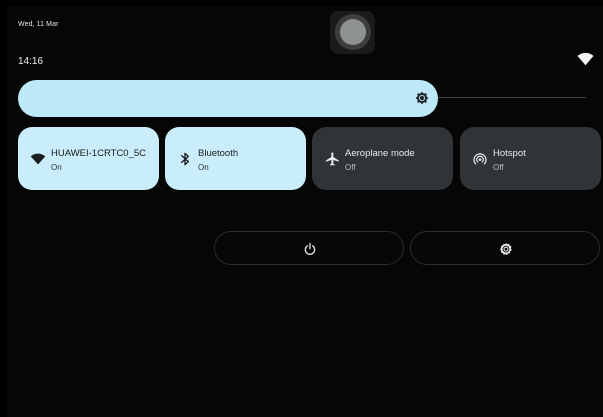 The height and width of the screenshot is (417, 603). What do you see at coordinates (480, 159) in the screenshot?
I see `hotspot-icon` at bounding box center [480, 159].